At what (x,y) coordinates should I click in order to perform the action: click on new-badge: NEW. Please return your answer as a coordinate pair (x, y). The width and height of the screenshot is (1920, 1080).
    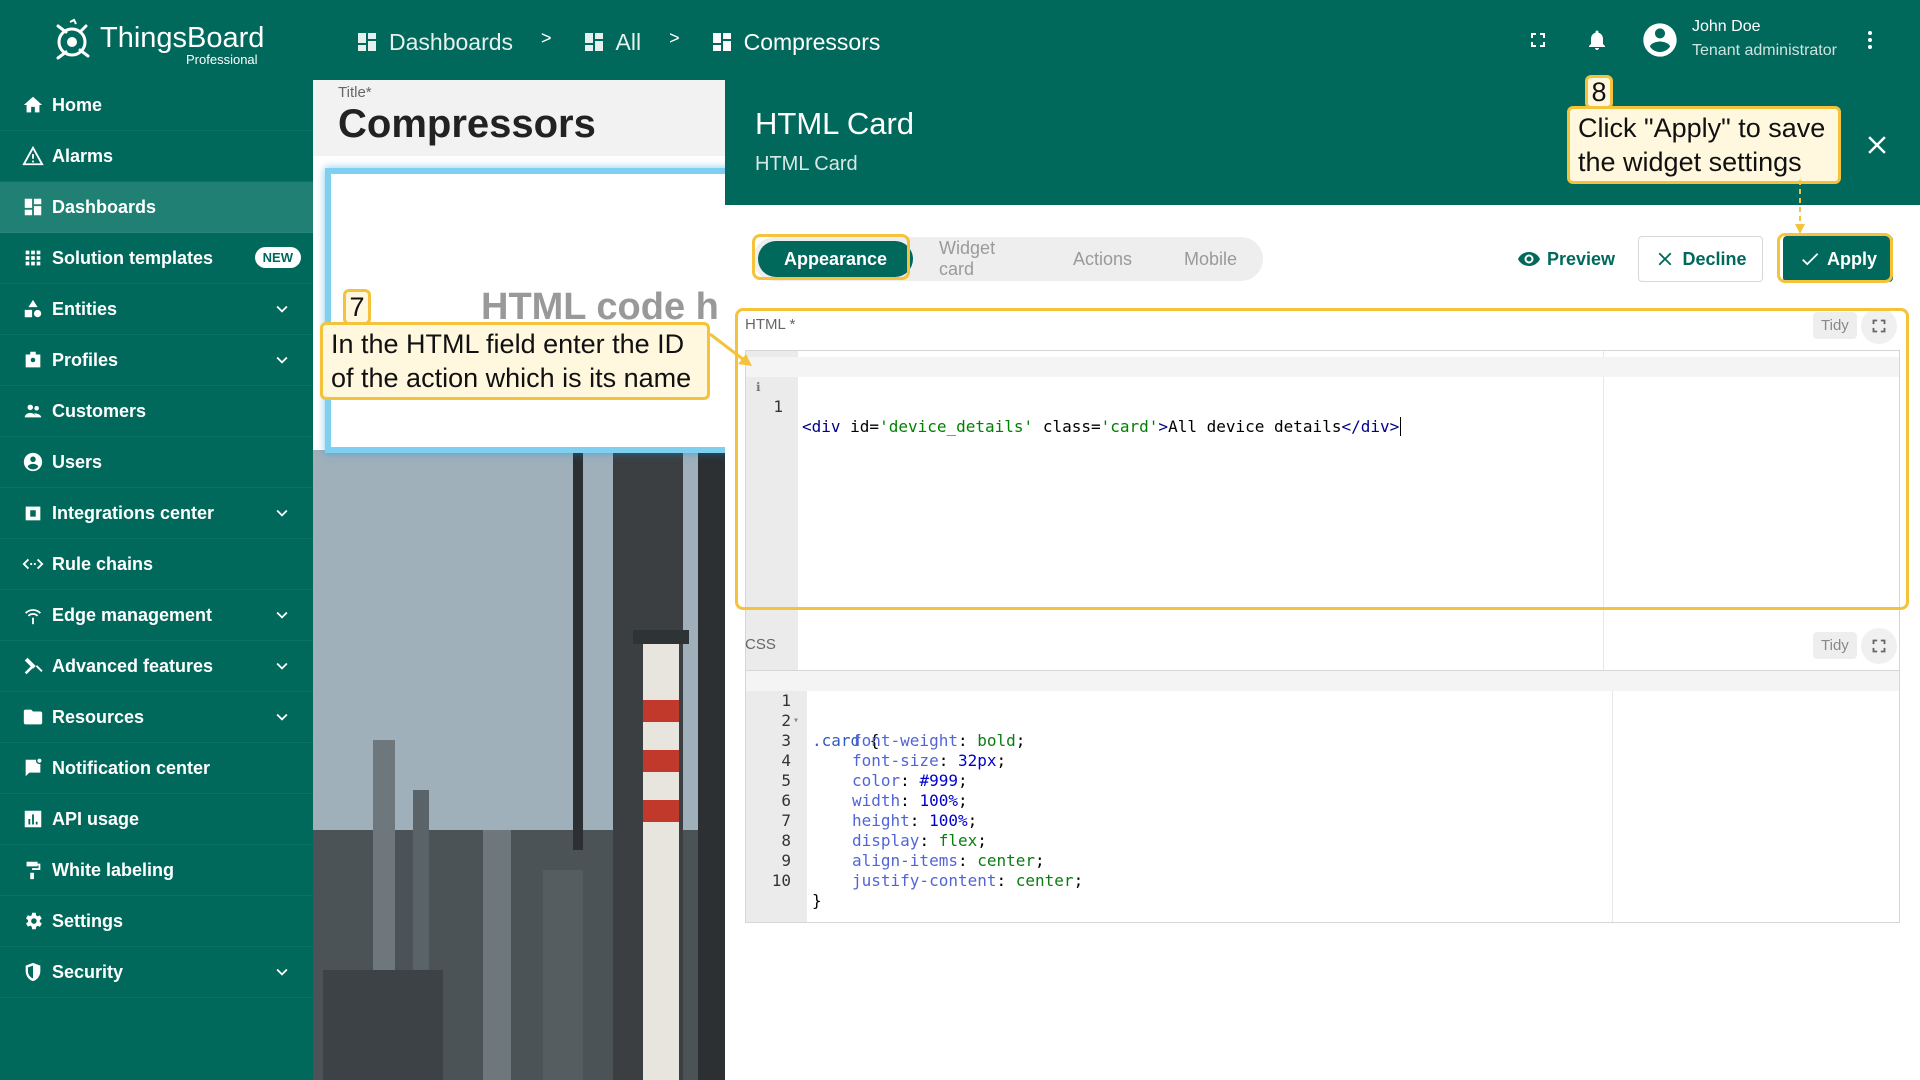
    Looking at the image, I should click on (277, 257).